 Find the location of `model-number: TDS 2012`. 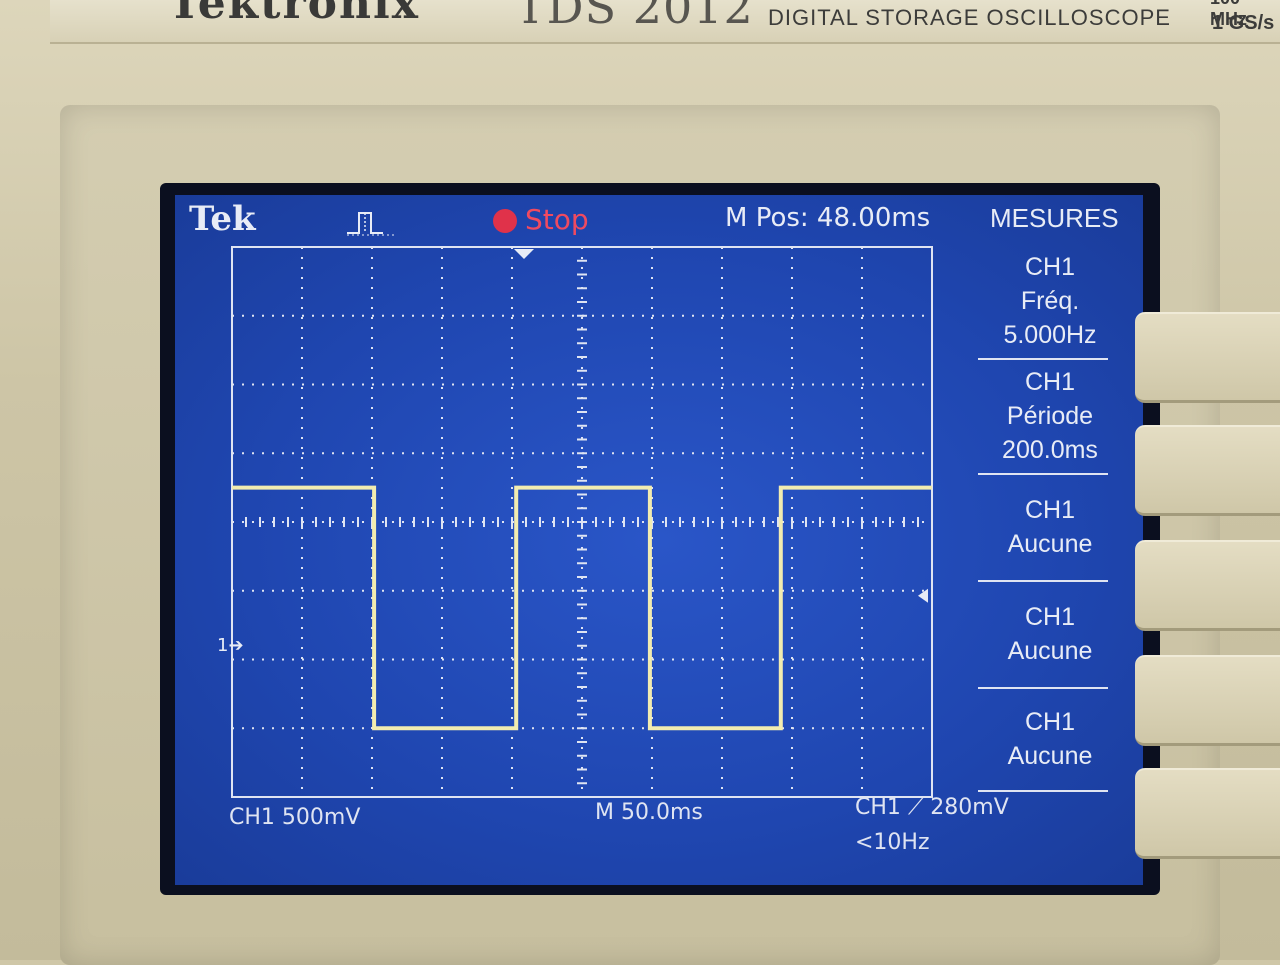

model-number: TDS 2012 is located at coordinates (634, 17).